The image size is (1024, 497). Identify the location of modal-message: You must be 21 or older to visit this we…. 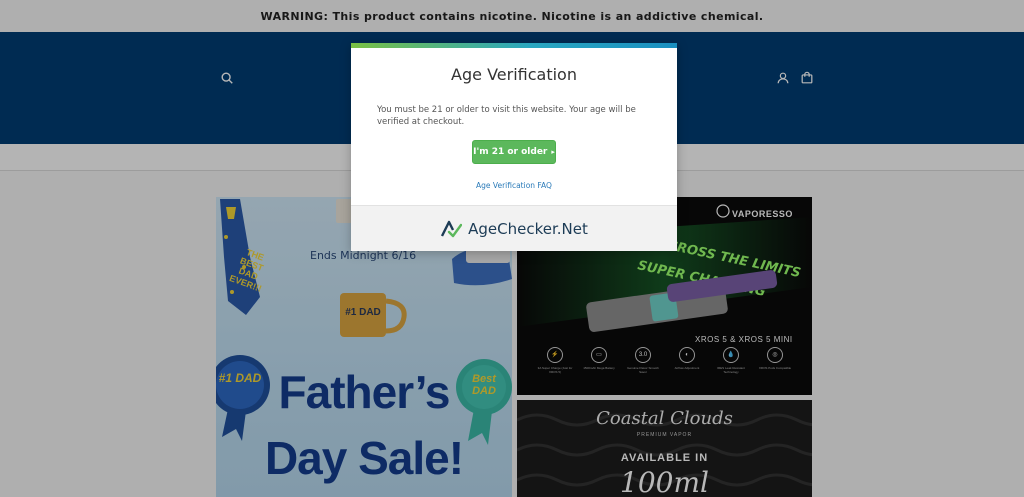
(506, 116).